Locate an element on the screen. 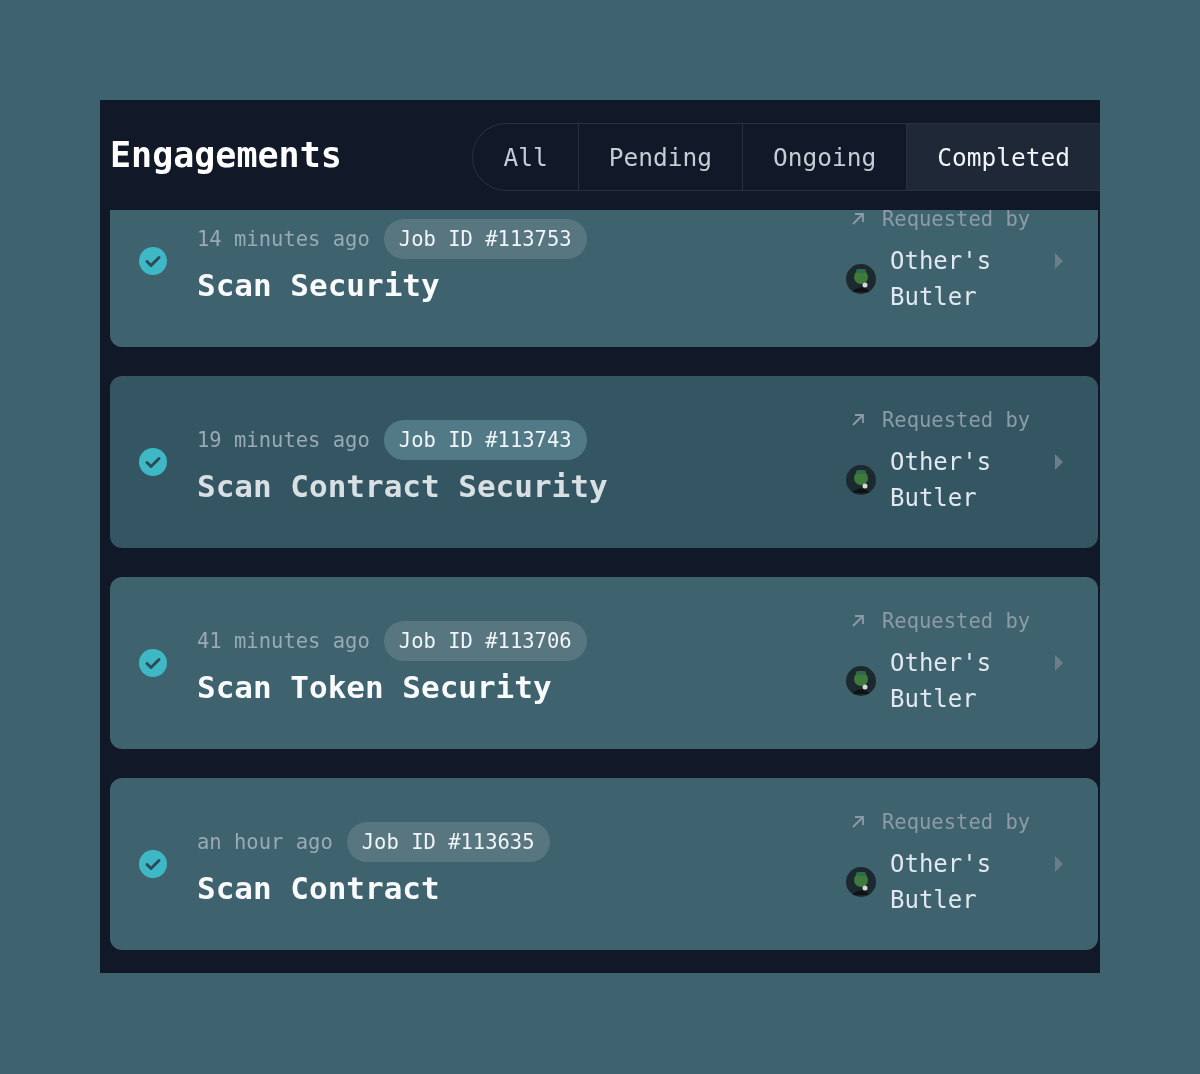  job-card: 19 minutes ago Job ID #113743 Scan Contract Security Requested by Other's Butler is located at coordinates (604, 462).